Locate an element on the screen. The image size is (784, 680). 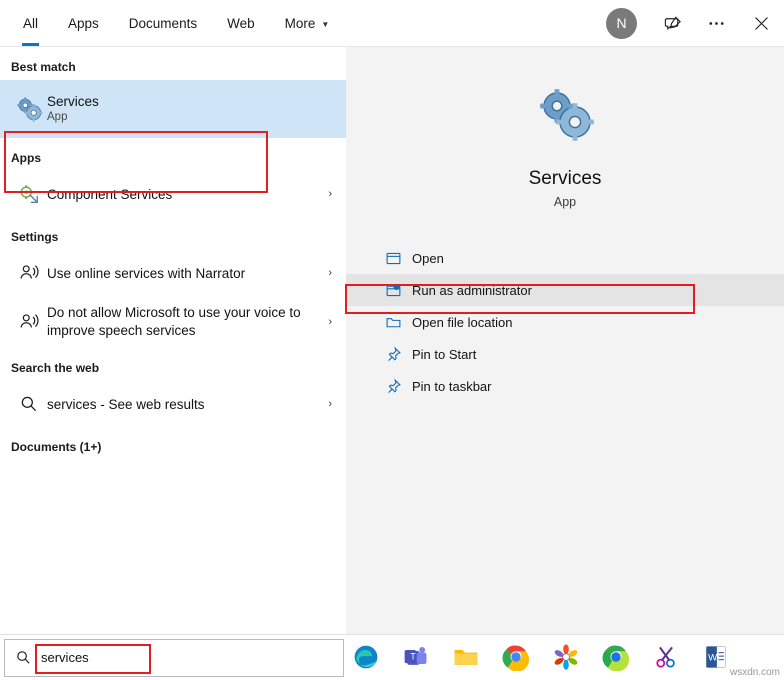
svg-text: W is located at coordinates (713, 657).